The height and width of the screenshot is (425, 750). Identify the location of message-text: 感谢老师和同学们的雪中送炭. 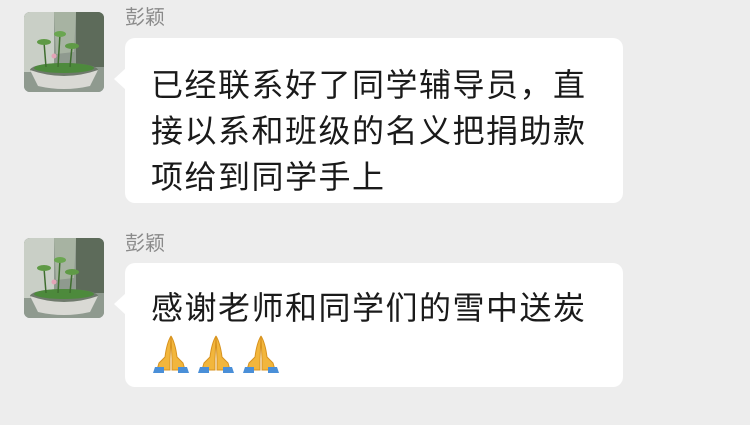
(369, 308).